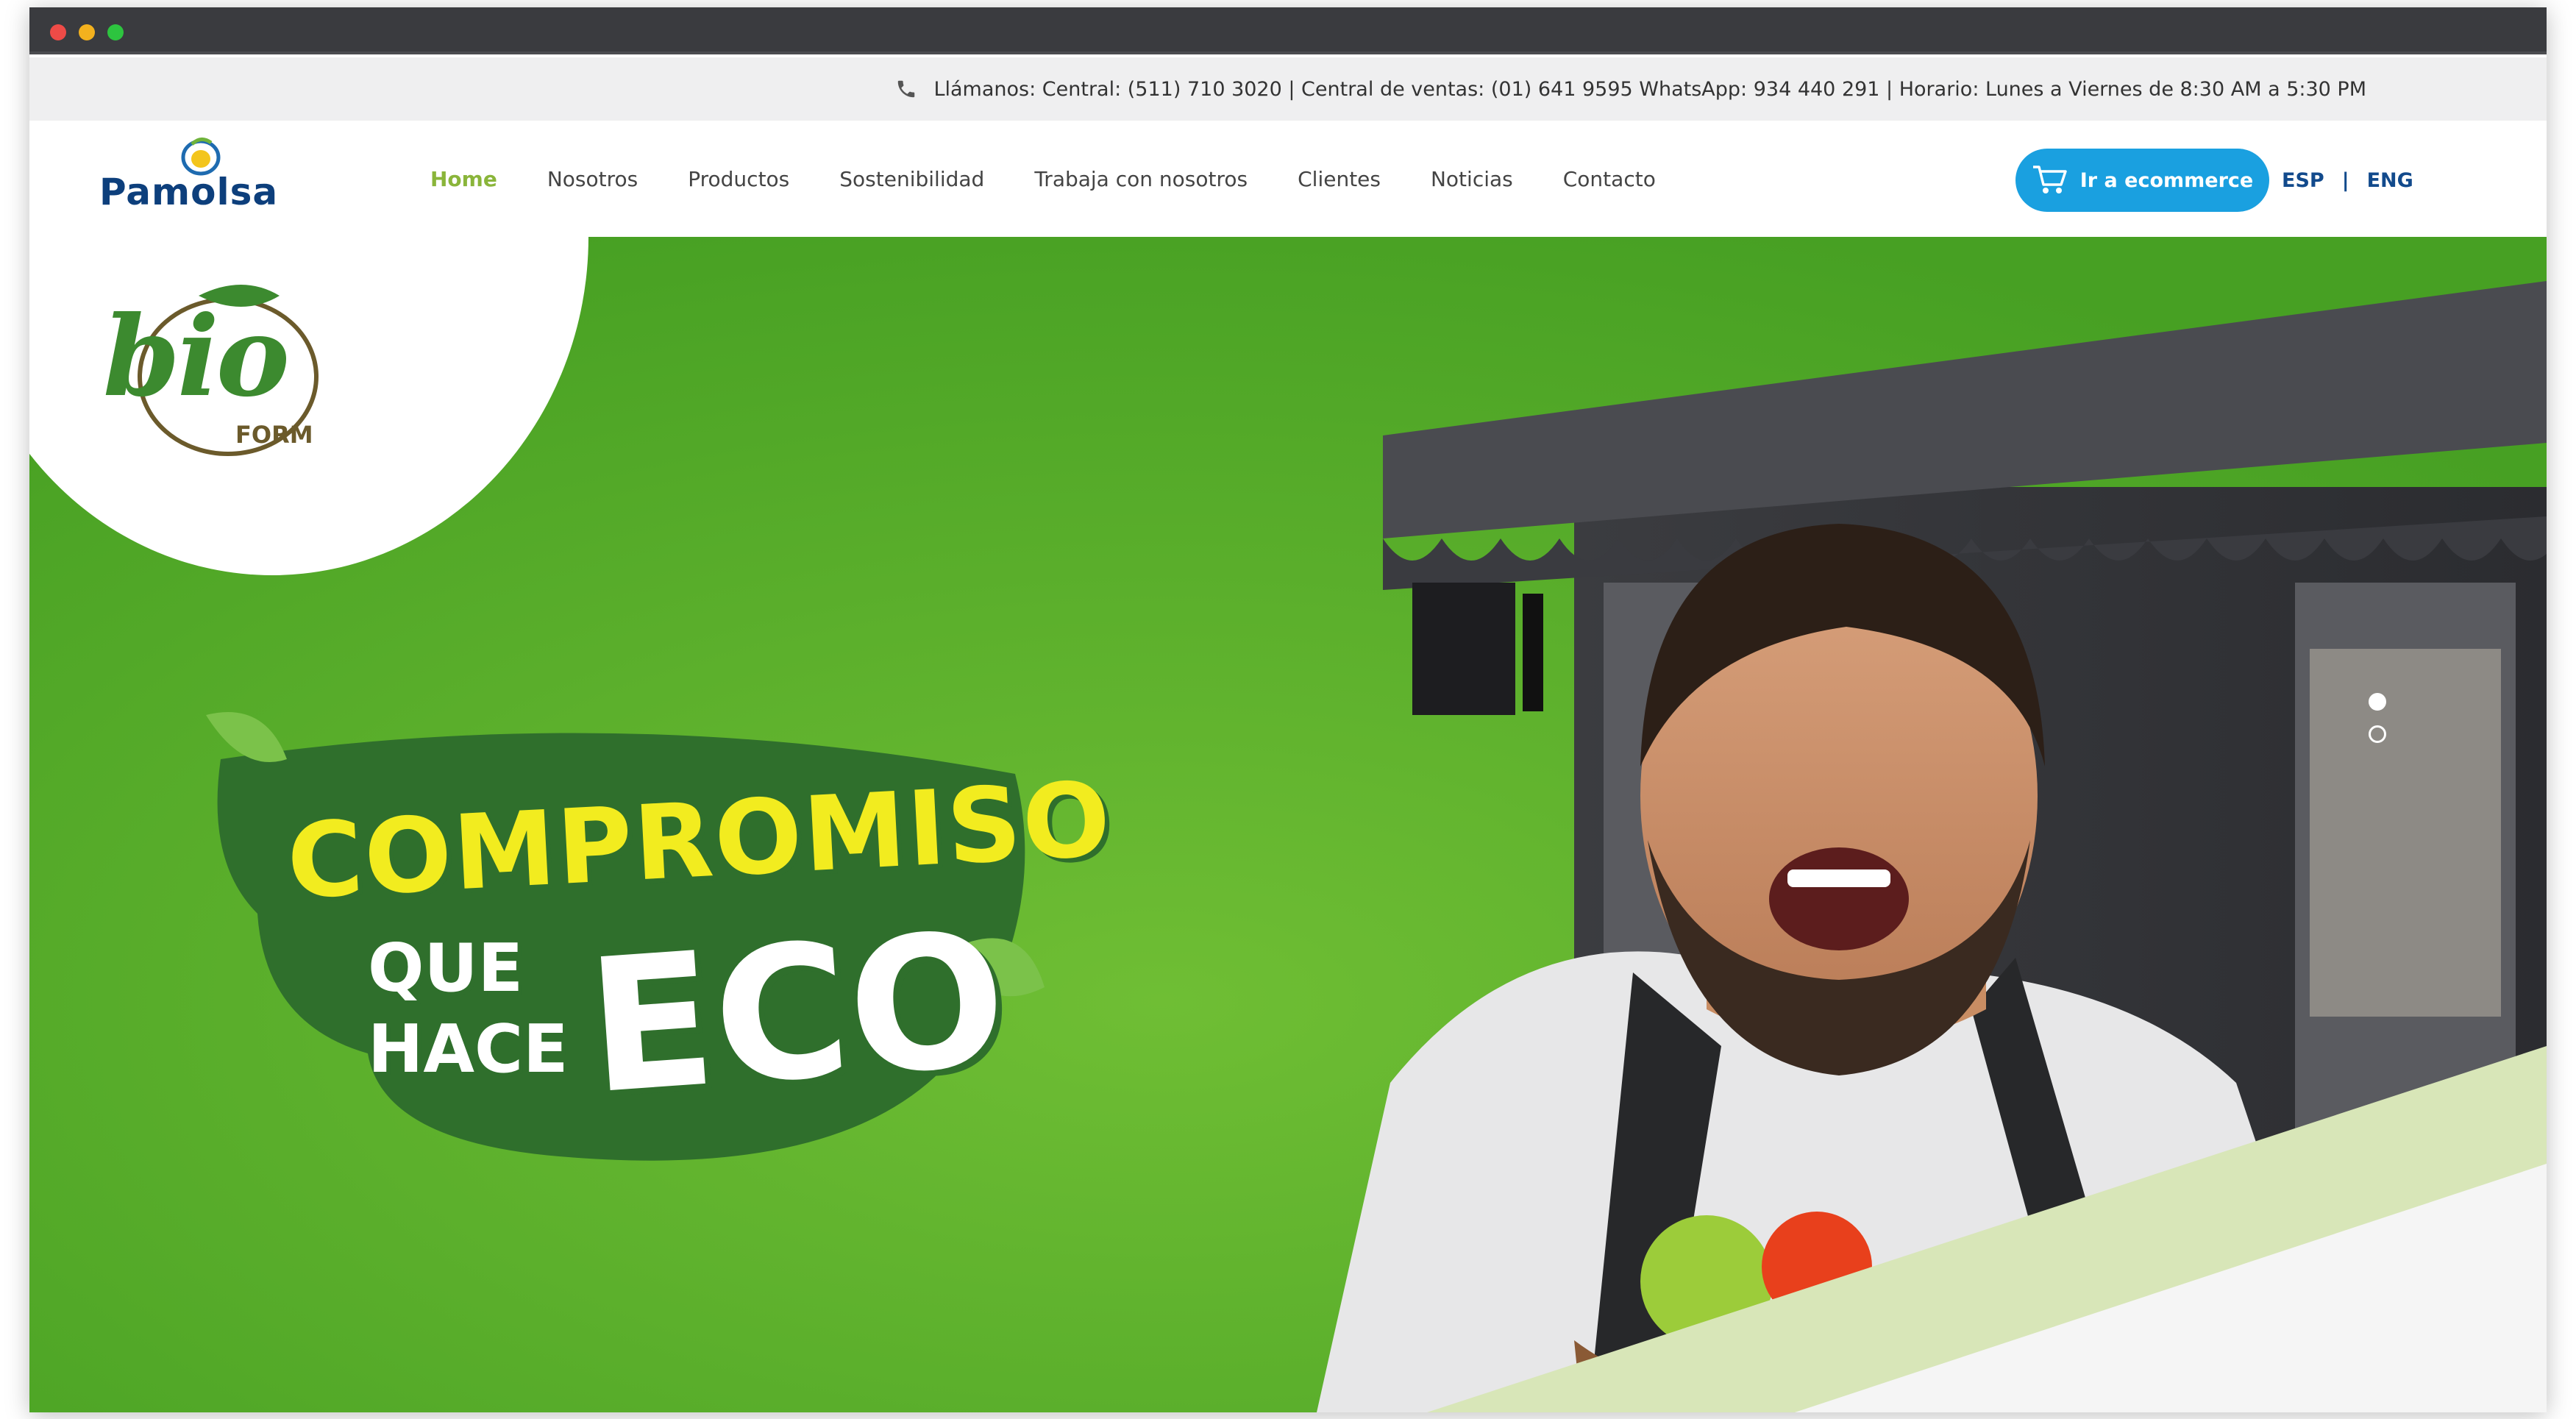 This screenshot has width=2576, height=1419. Describe the element at coordinates (274, 435) in the screenshot. I see `bioform-sub: FORM` at that location.